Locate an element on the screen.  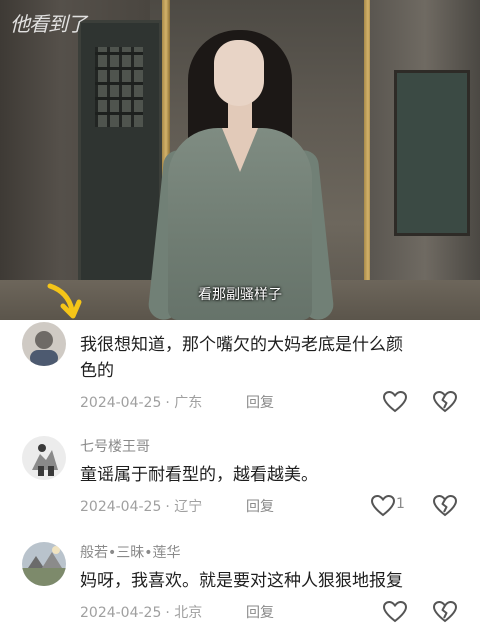
like-count: 1 is located at coordinates (400, 504).